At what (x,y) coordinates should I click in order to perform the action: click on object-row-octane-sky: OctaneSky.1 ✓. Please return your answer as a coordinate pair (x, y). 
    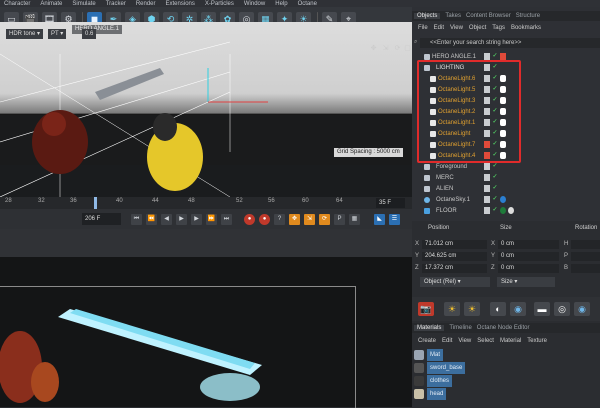
    Looking at the image, I should click on (507, 200).